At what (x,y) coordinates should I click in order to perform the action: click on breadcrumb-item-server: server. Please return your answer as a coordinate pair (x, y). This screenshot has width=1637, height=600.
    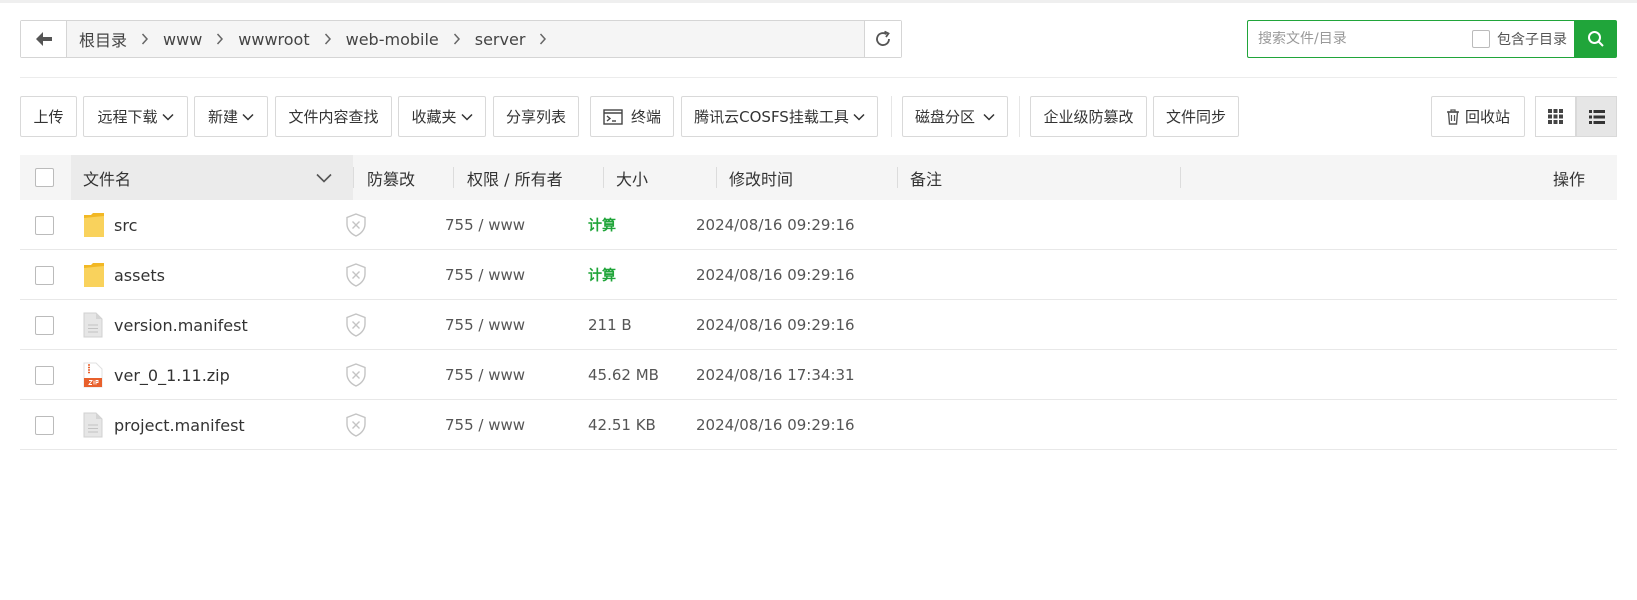
    Looking at the image, I should click on (500, 39).